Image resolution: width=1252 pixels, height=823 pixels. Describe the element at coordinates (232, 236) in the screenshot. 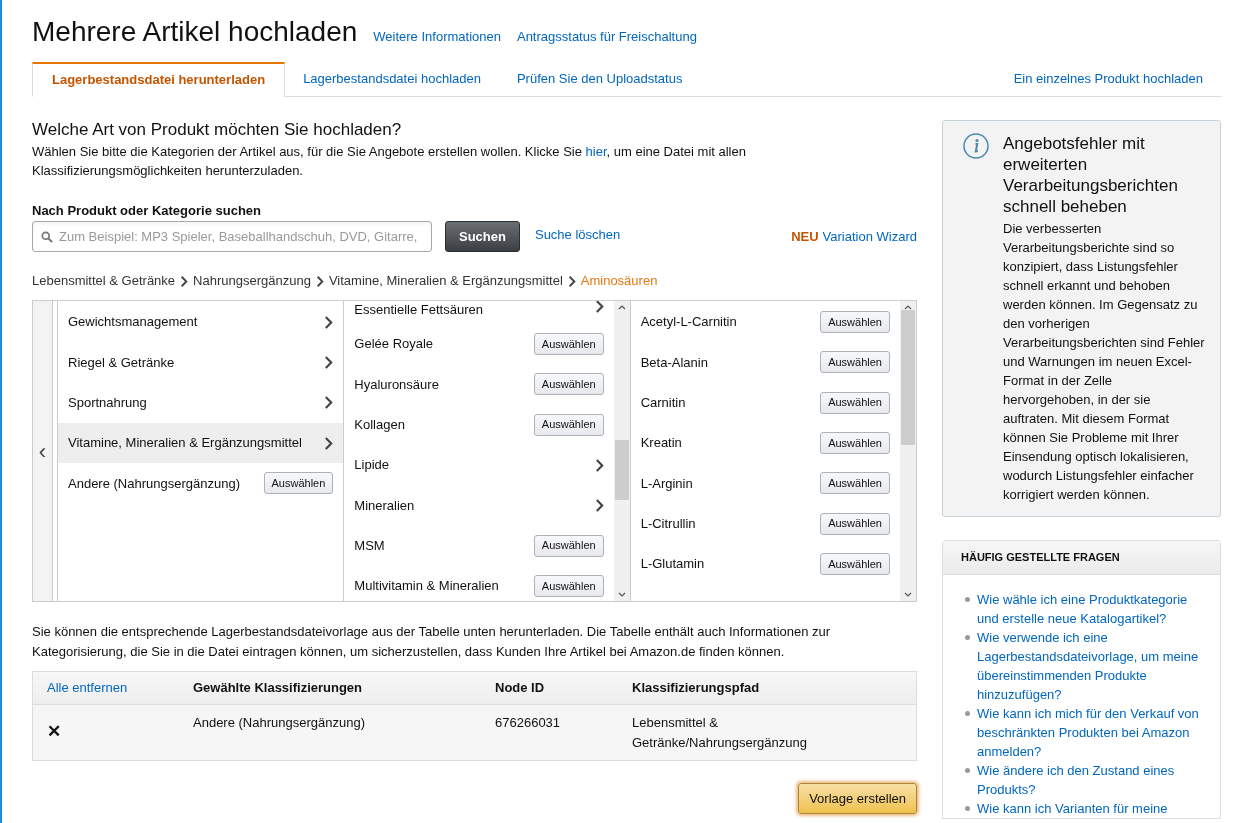

I see `search-field: Zum Beispiel: MP3 Spieler, Baseballhandschuh, DVD, Gitarre,` at that location.